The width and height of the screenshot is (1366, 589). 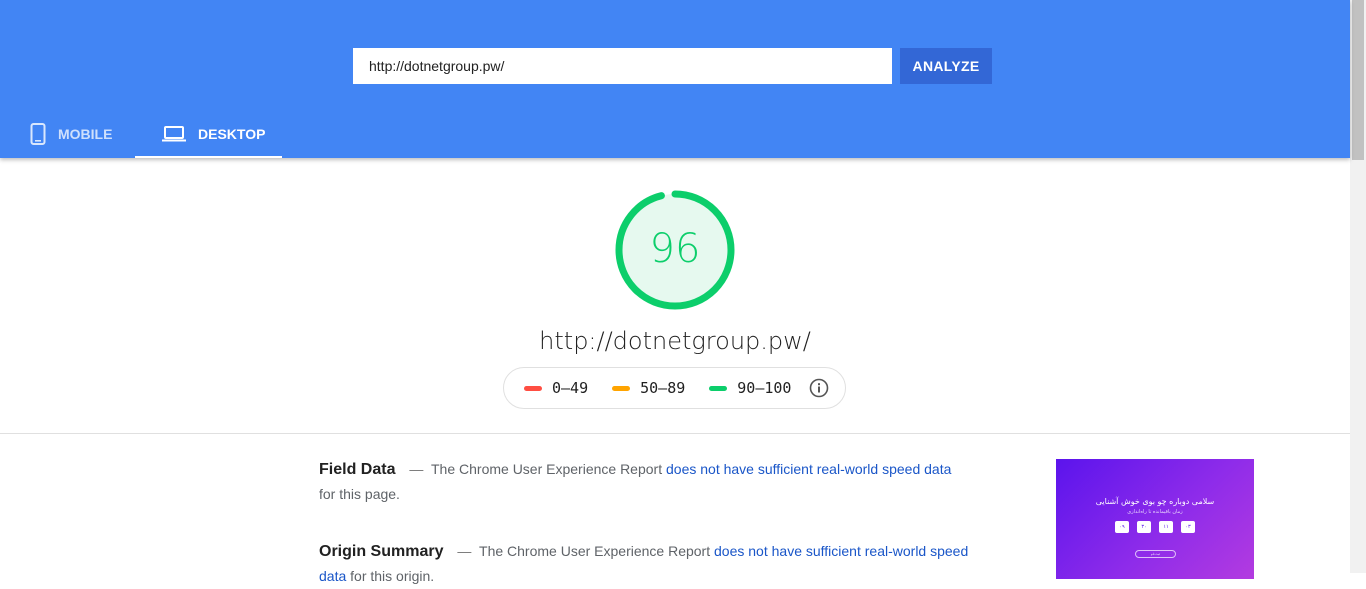 I want to click on score-legend: 0–49 50–89 90–100, so click(x=674, y=388).